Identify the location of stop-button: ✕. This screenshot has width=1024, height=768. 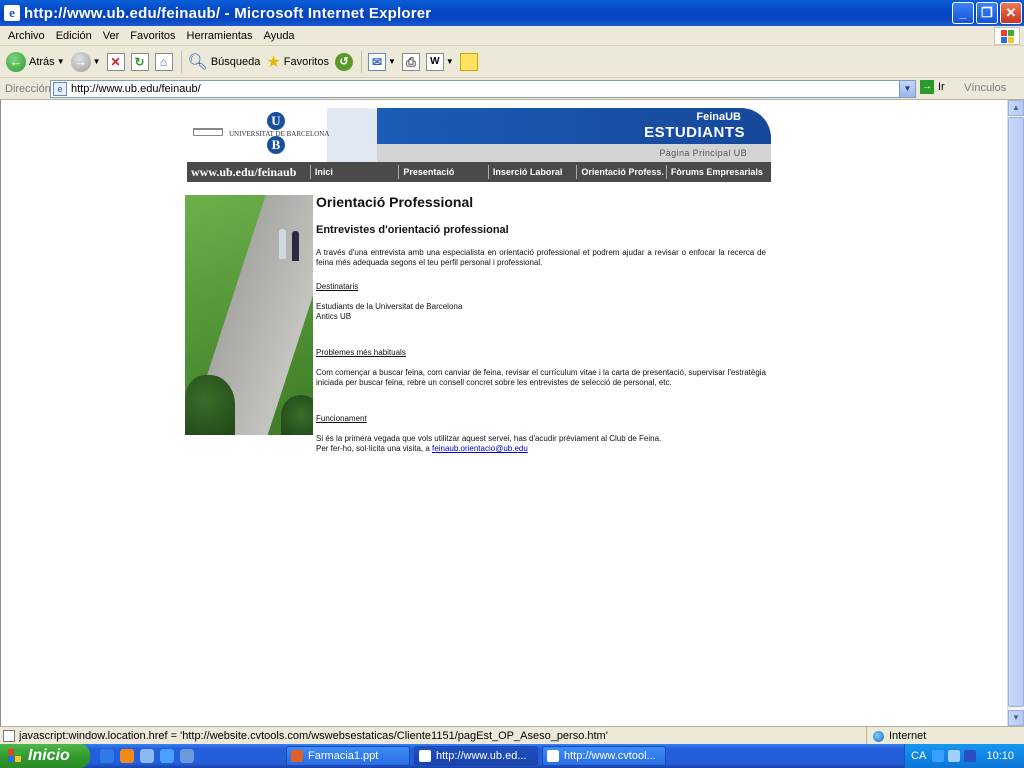
(115, 62).